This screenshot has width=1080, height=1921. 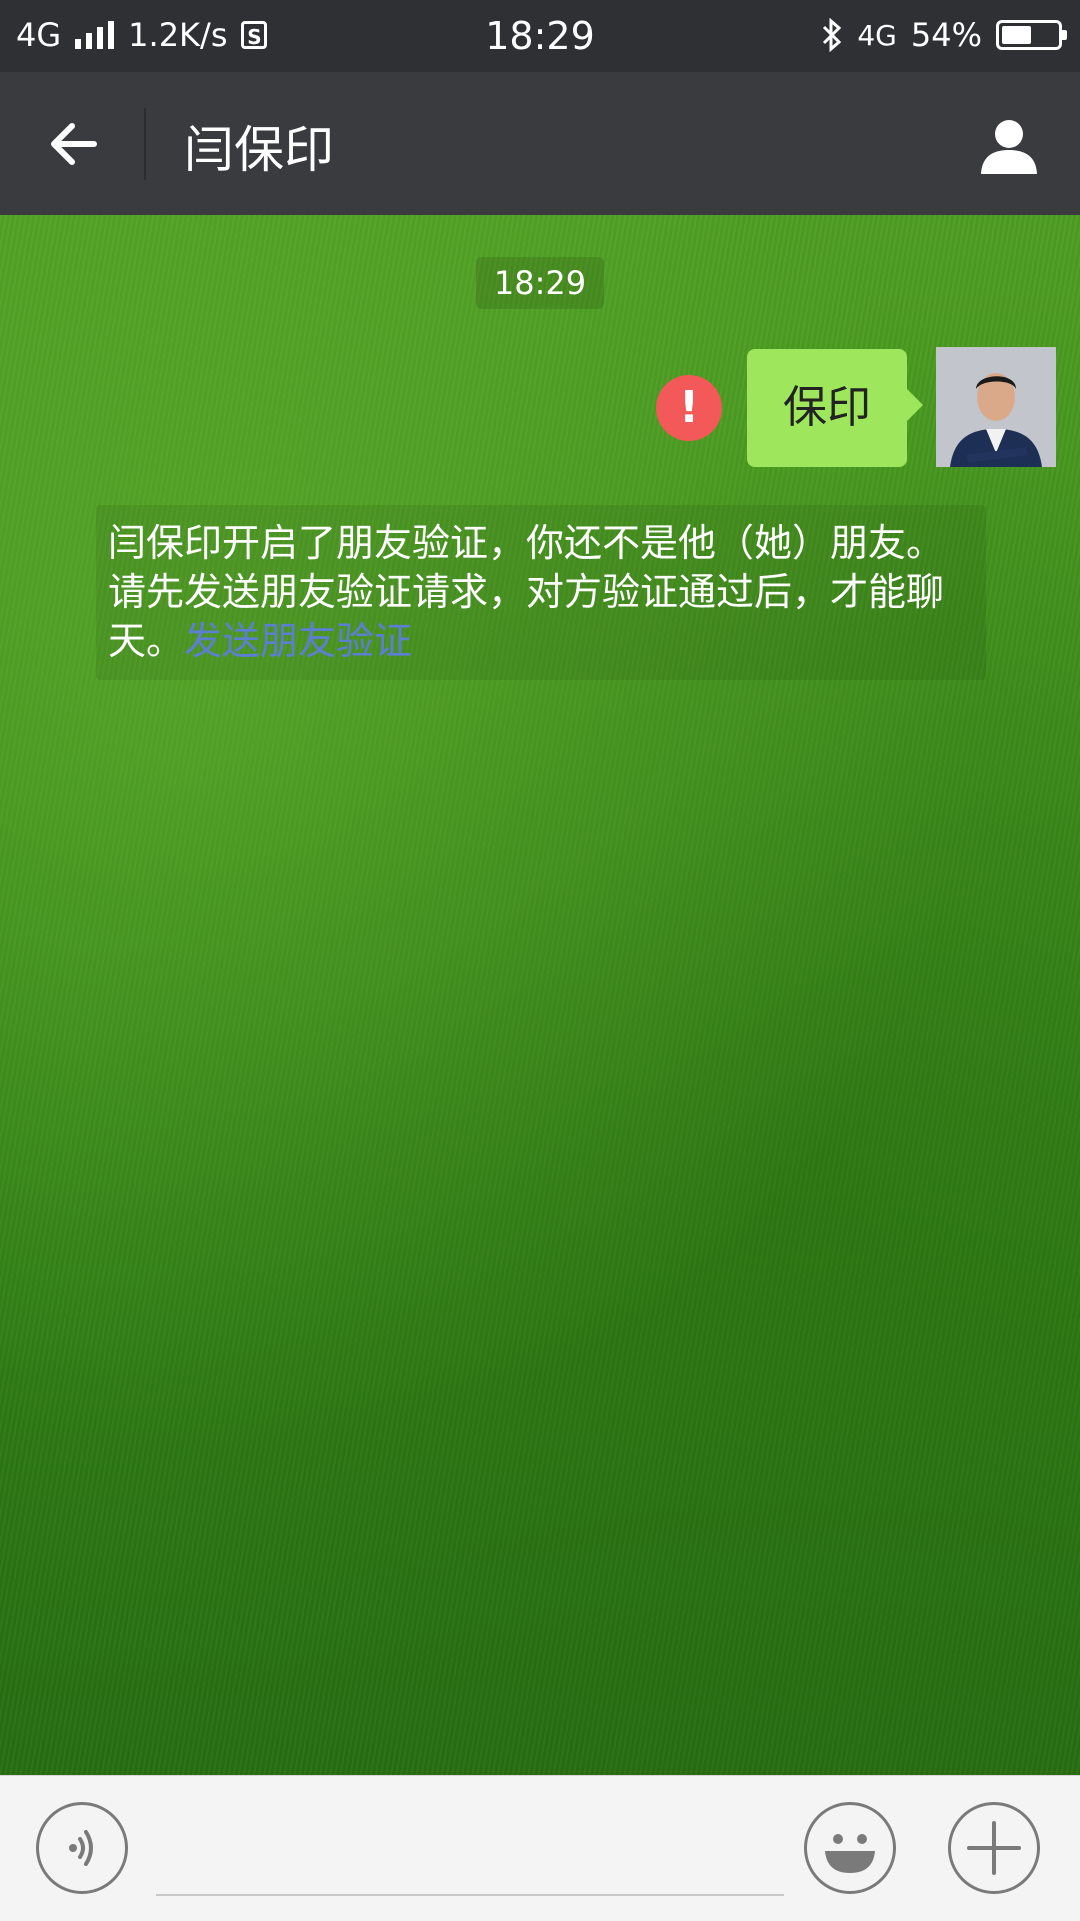 I want to click on plus-button, so click(x=994, y=1848).